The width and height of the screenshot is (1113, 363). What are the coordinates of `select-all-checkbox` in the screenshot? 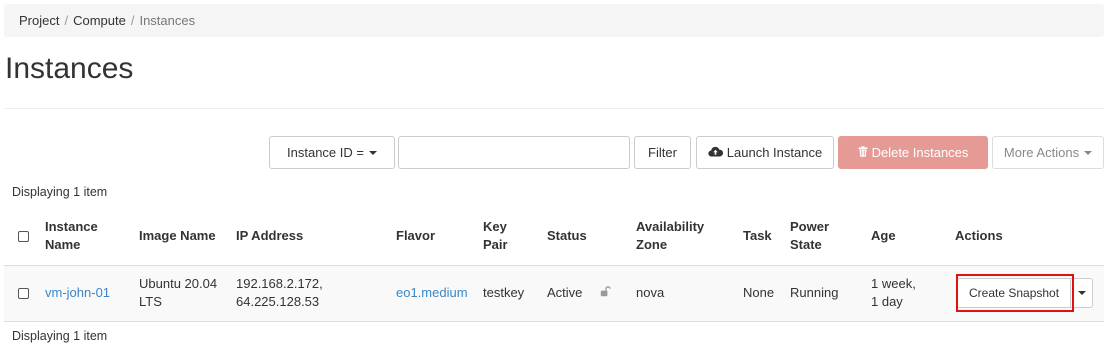 It's located at (23, 236).